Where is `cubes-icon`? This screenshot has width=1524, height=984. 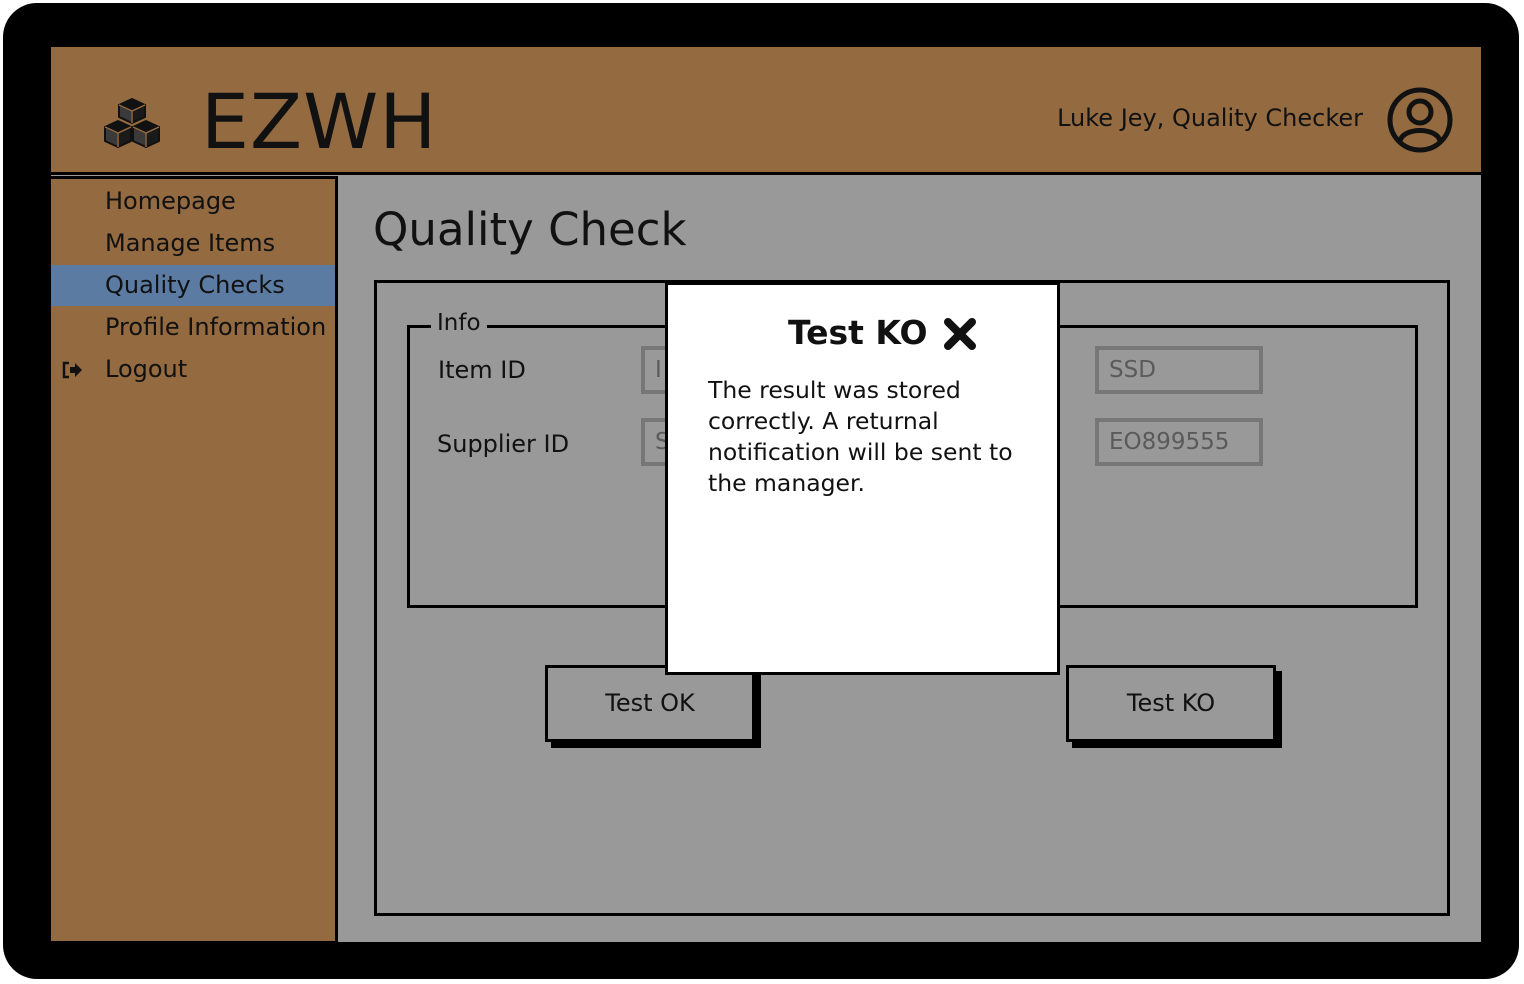 cubes-icon is located at coordinates (132, 123).